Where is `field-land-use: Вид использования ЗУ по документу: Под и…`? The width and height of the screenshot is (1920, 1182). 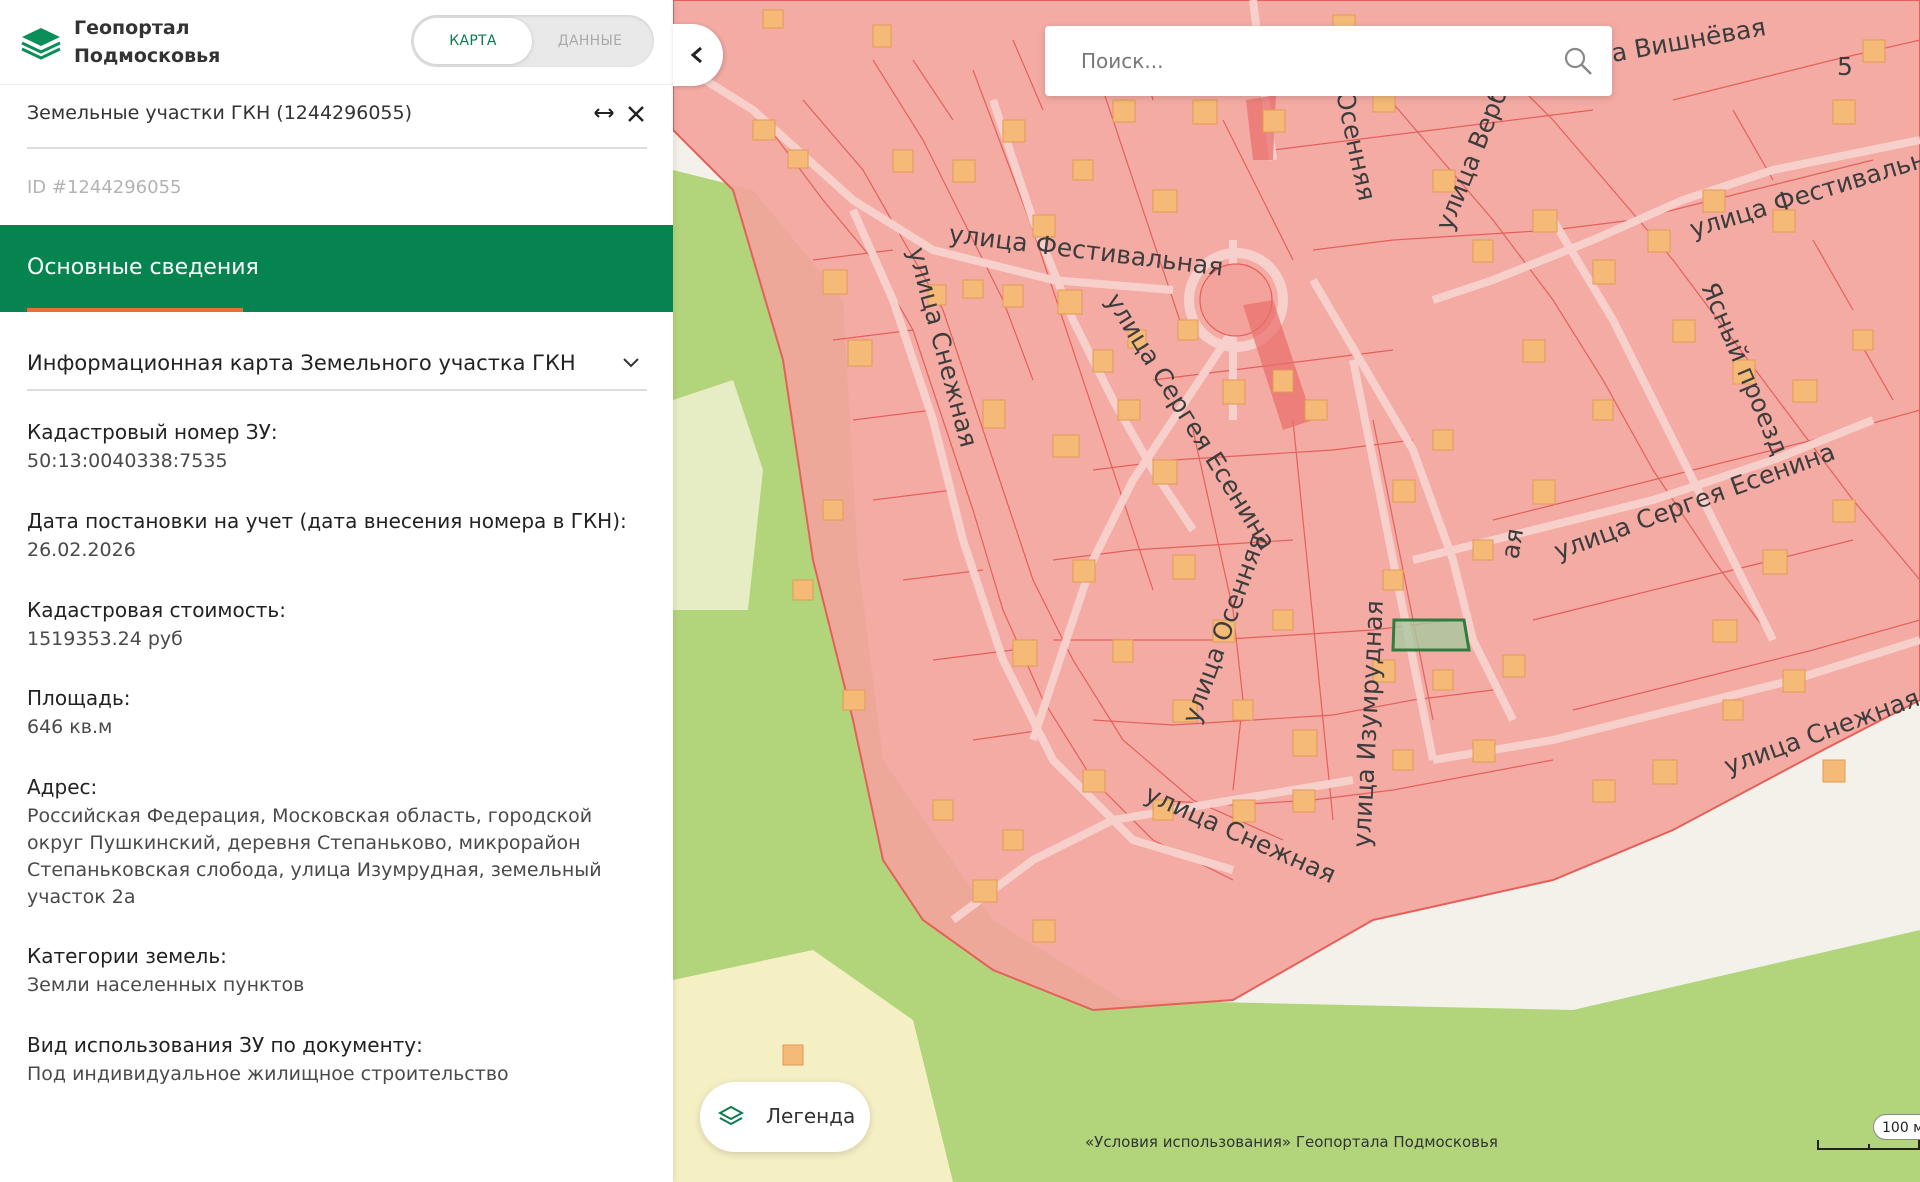
field-land-use: Вид использования ЗУ по документу: Под и… is located at coordinates (337, 1059).